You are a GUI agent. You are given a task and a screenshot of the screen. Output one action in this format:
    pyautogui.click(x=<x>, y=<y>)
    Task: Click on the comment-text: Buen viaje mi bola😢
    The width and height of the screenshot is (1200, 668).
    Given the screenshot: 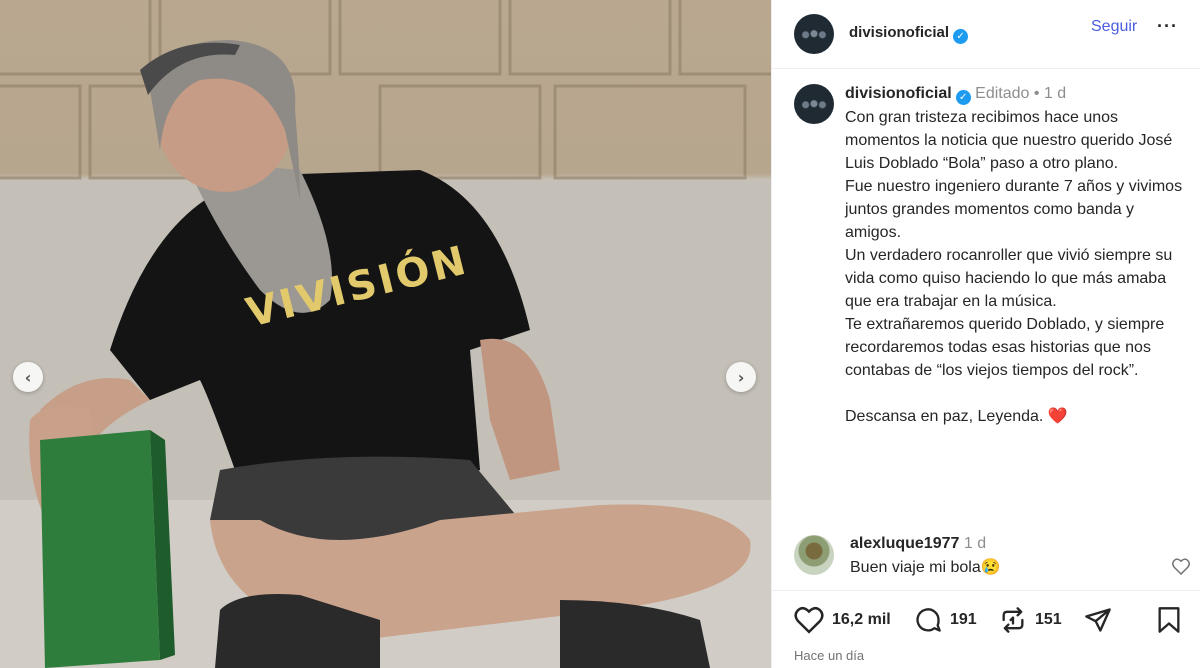 What is the action you would take?
    pyautogui.click(x=925, y=567)
    